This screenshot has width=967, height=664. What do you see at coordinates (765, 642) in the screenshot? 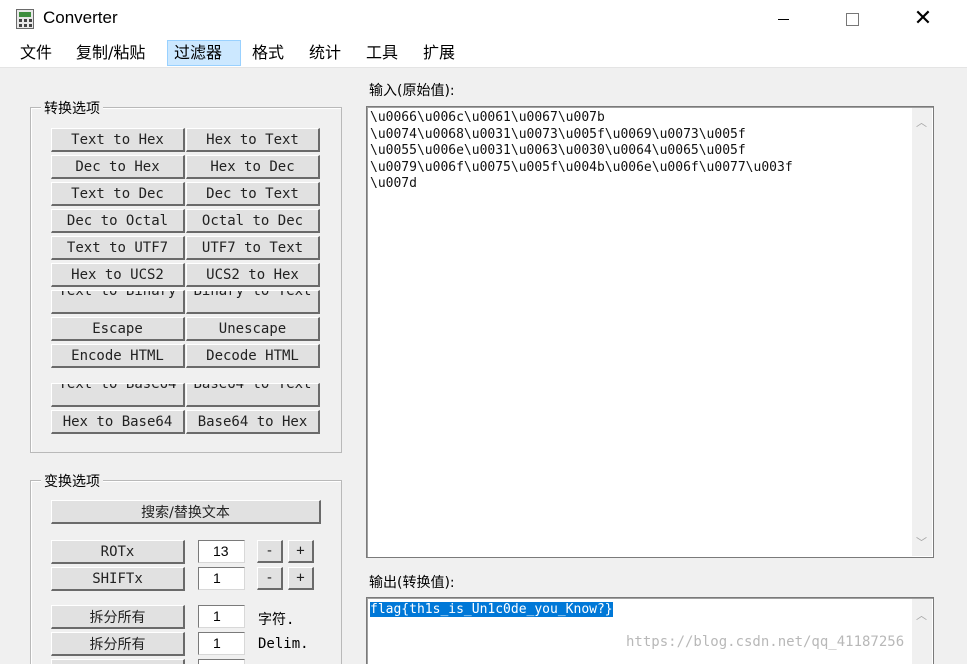
I see `watermark: https://blog.csdn.net/qq_41187256` at bounding box center [765, 642].